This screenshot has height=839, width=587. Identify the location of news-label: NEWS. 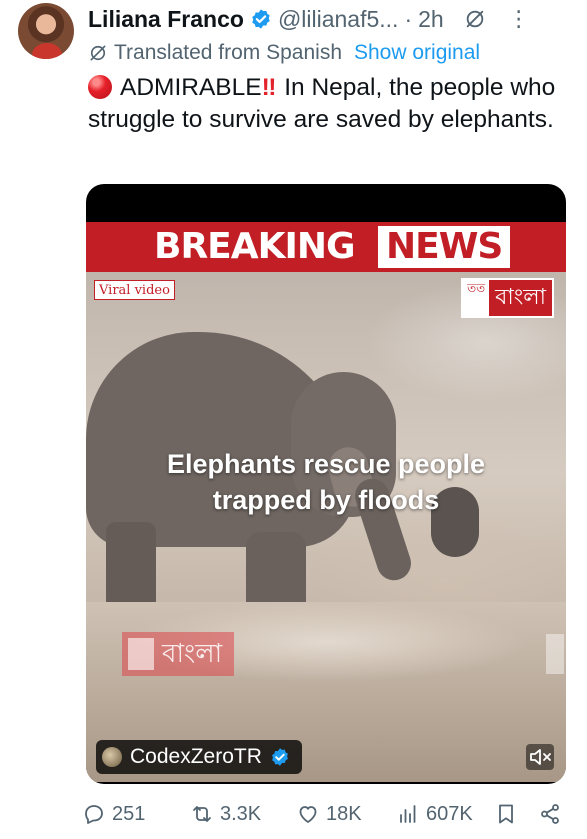
(444, 247).